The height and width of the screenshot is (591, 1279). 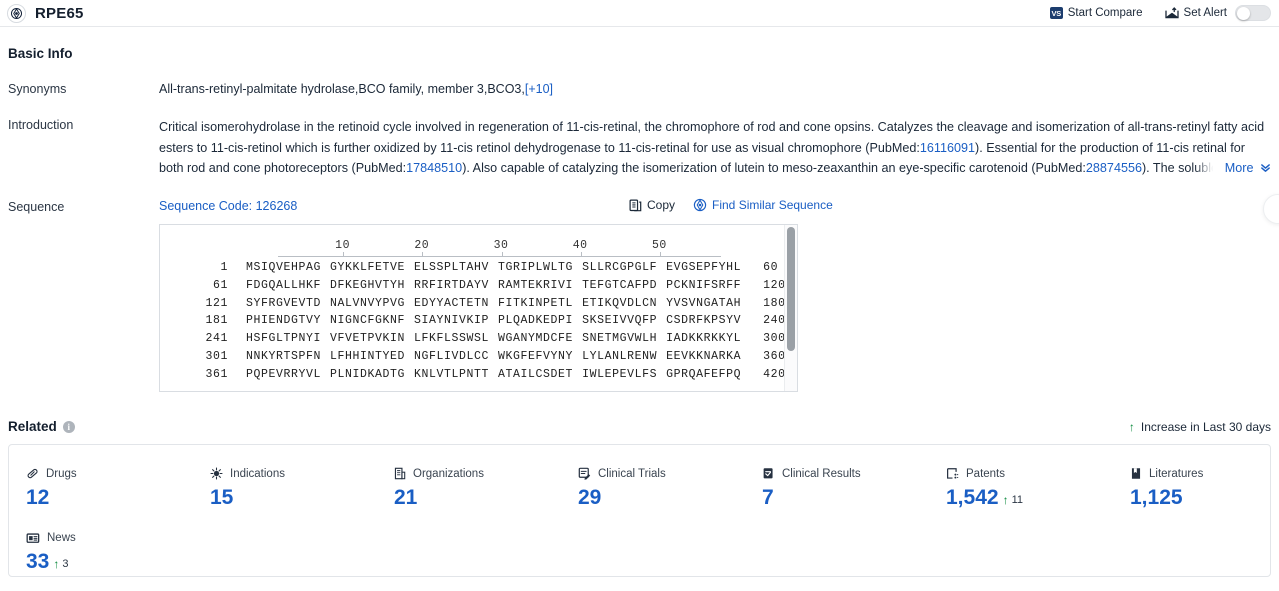 I want to click on sequence-end-index: 420, so click(x=774, y=374).